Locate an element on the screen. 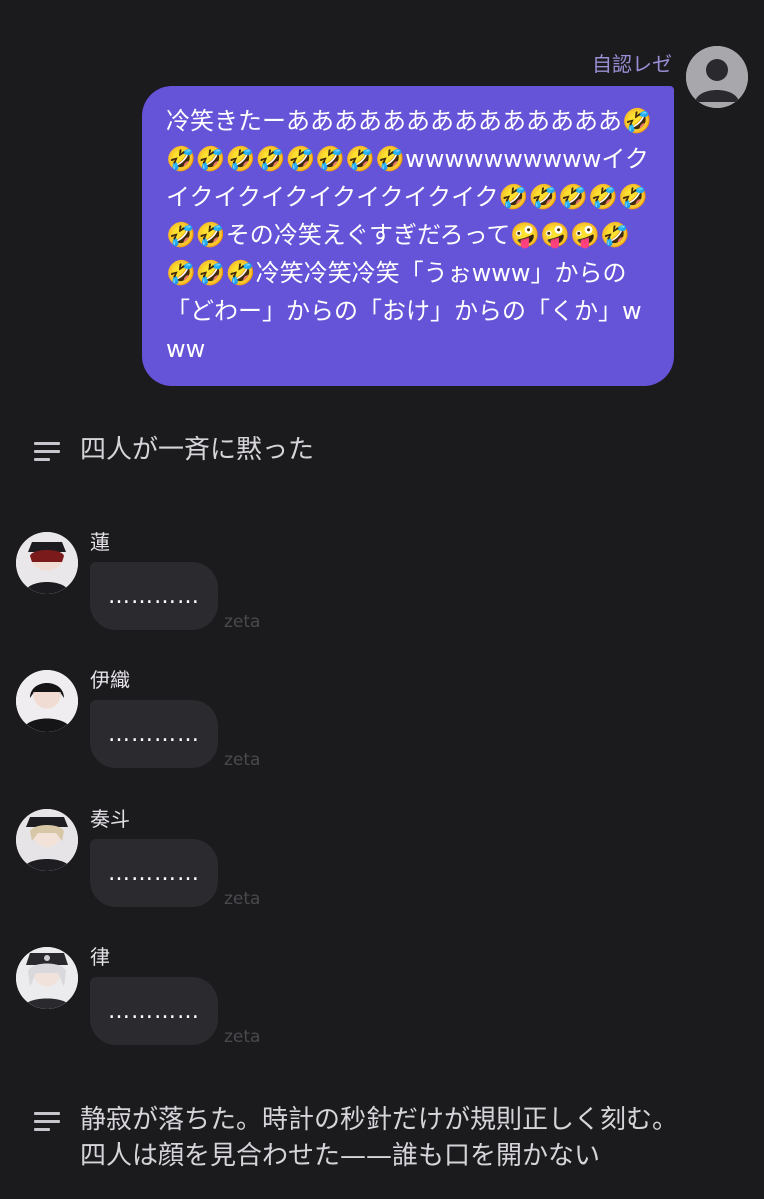  character-message: 律 ………… zeta is located at coordinates (166, 1001).